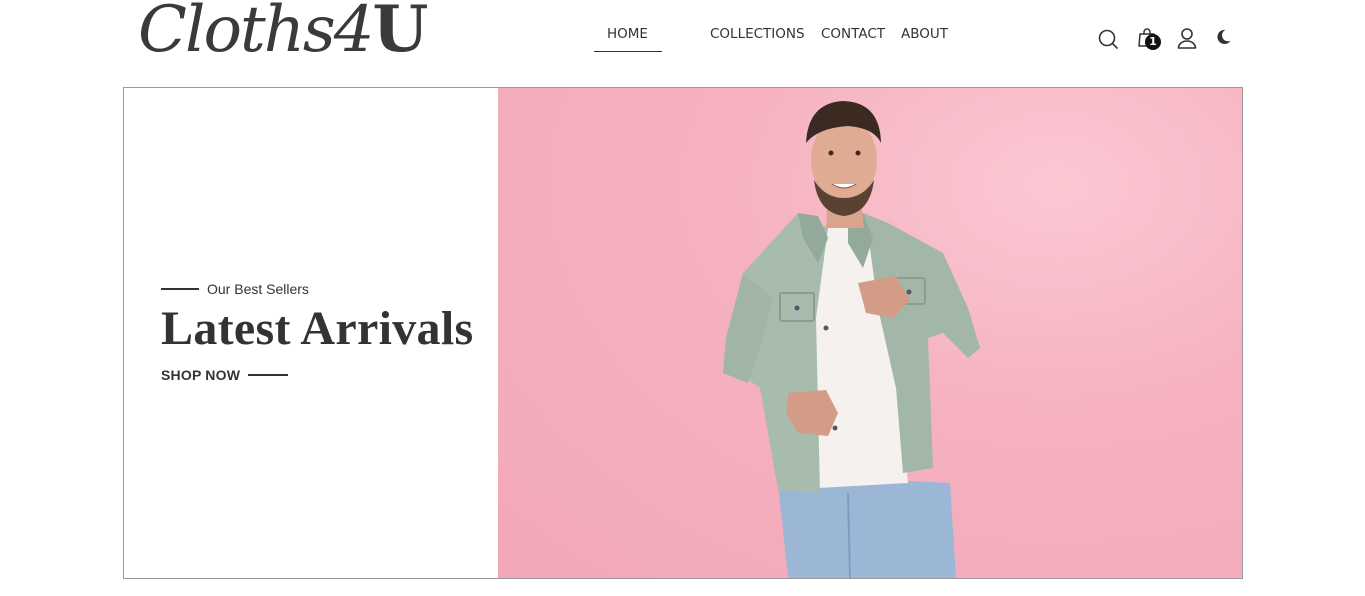  I want to click on search-icon, so click(1108, 39).